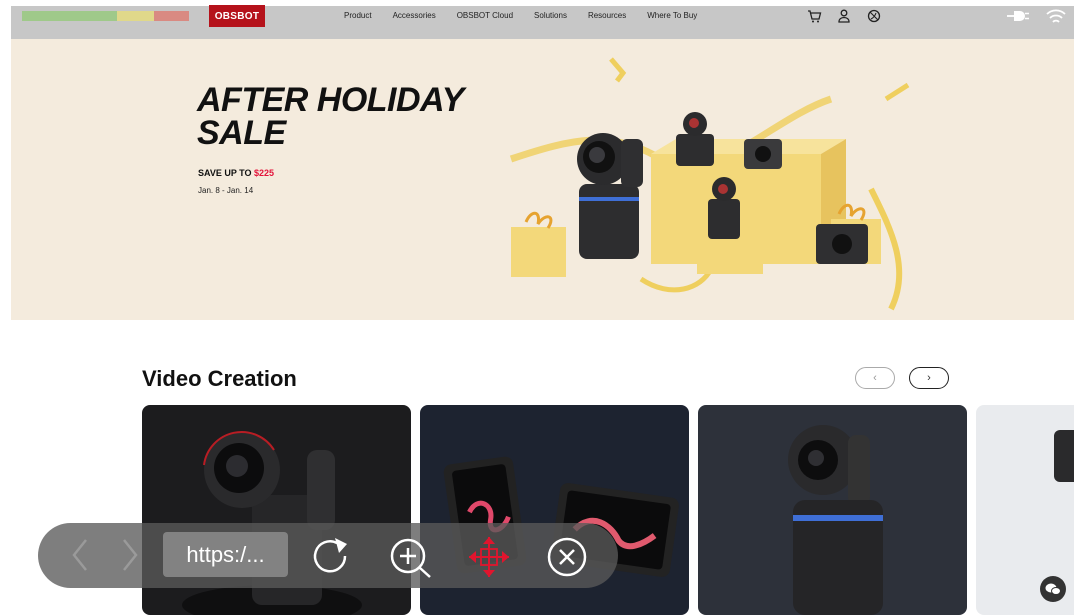 Image resolution: width=1074 pixels, height=615 pixels. I want to click on savings-amount: $225, so click(264, 173).